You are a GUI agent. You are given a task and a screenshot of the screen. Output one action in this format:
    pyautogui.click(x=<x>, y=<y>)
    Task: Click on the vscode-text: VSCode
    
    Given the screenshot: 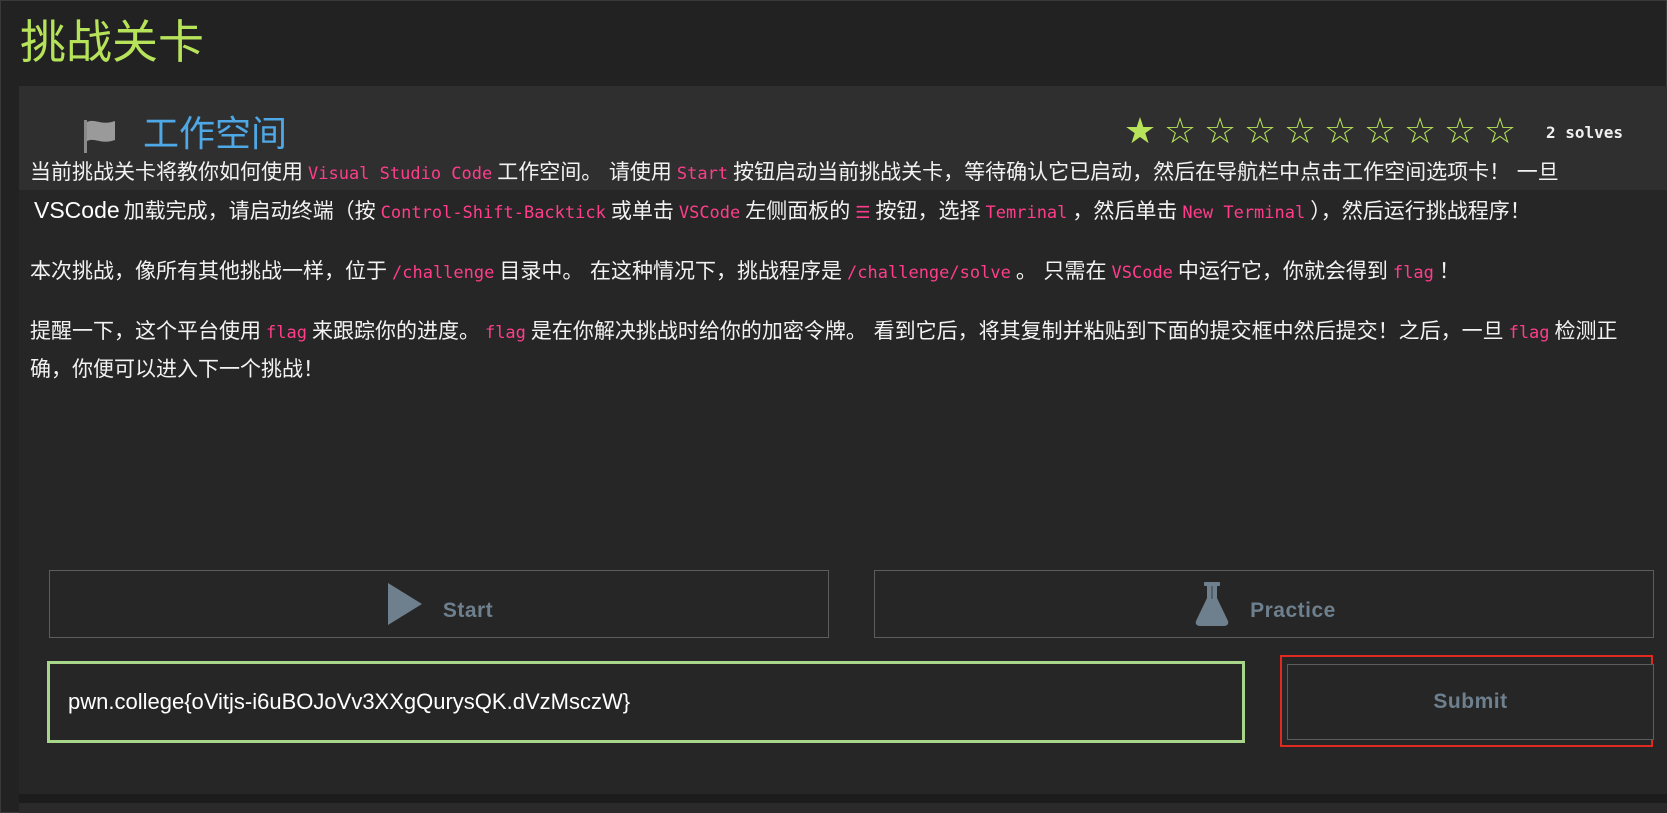 What is the action you would take?
    pyautogui.click(x=77, y=210)
    